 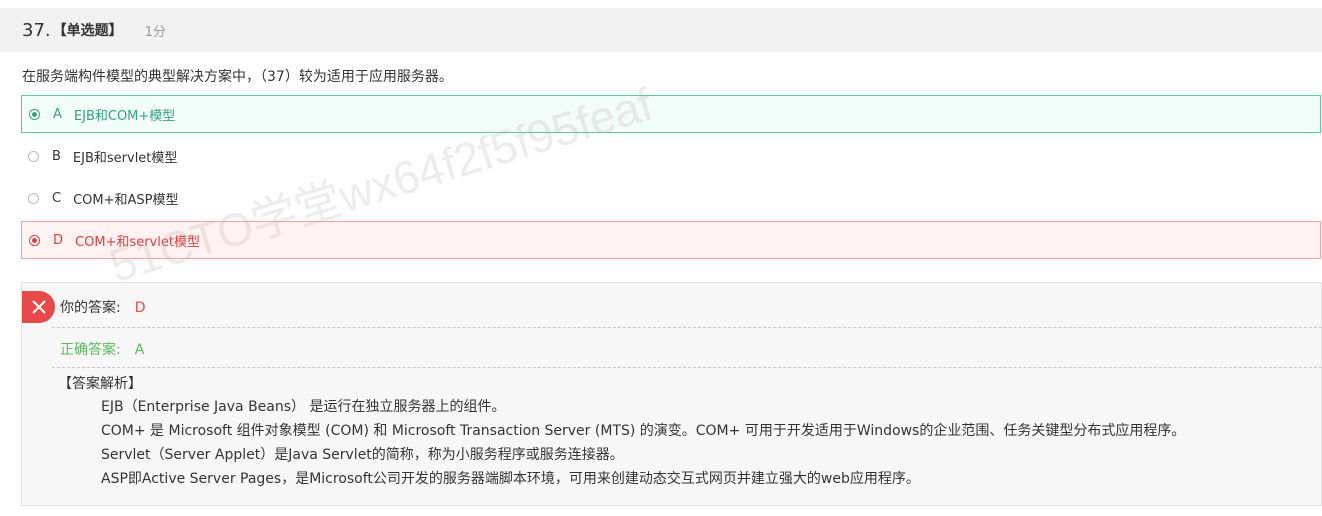 I want to click on option-text: COM+和ASP模型, so click(x=126, y=200).